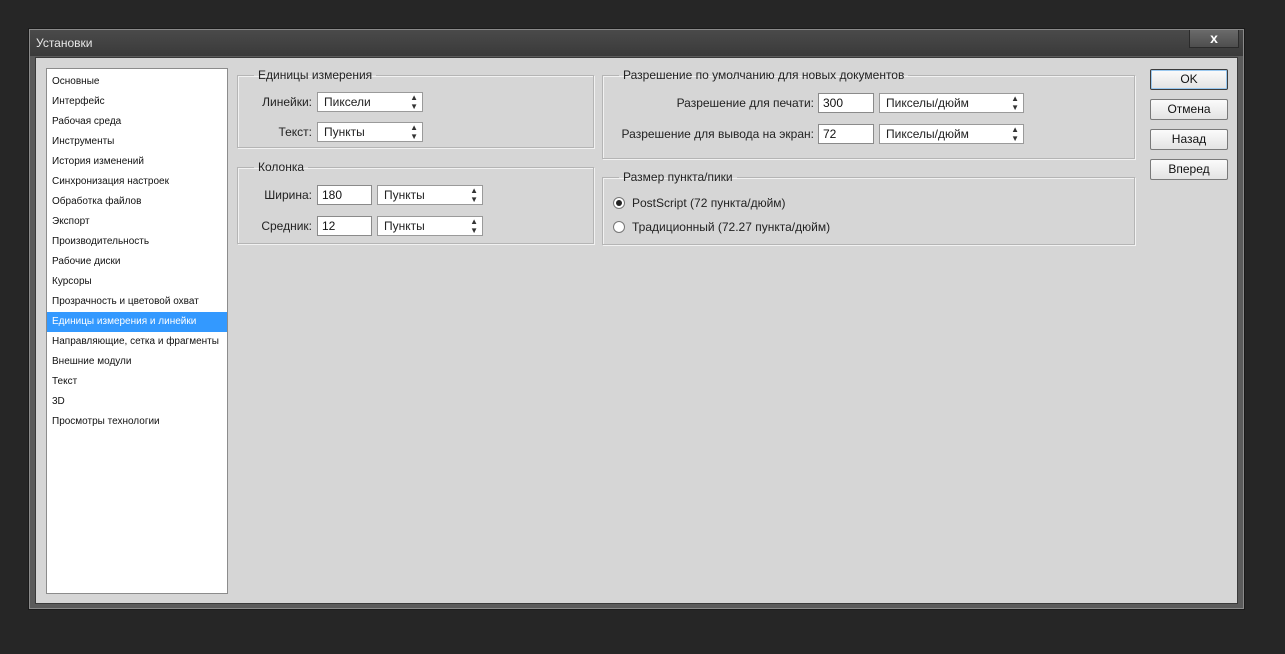 Image resolution: width=1285 pixels, height=654 pixels. What do you see at coordinates (731, 227) in the screenshot?
I see `radio-label: Традиционный (72.27 пункта/дюйм)` at bounding box center [731, 227].